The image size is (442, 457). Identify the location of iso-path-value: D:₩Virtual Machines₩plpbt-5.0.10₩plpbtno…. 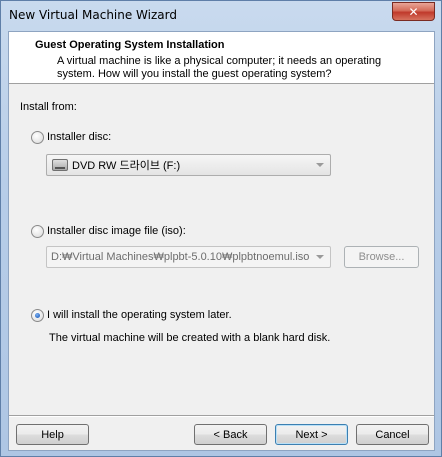
(180, 257).